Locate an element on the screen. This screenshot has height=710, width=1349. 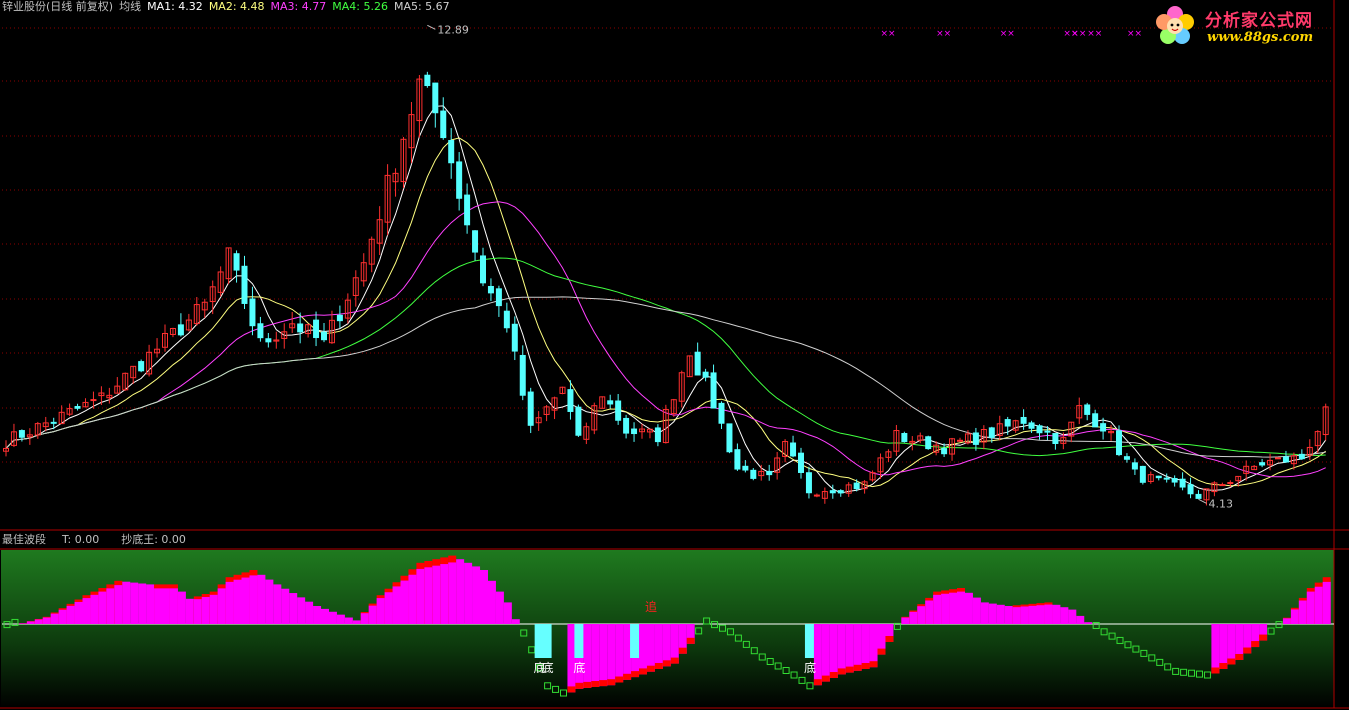
ma-legend-item: MA5: 5.67 is located at coordinates (421, 6).